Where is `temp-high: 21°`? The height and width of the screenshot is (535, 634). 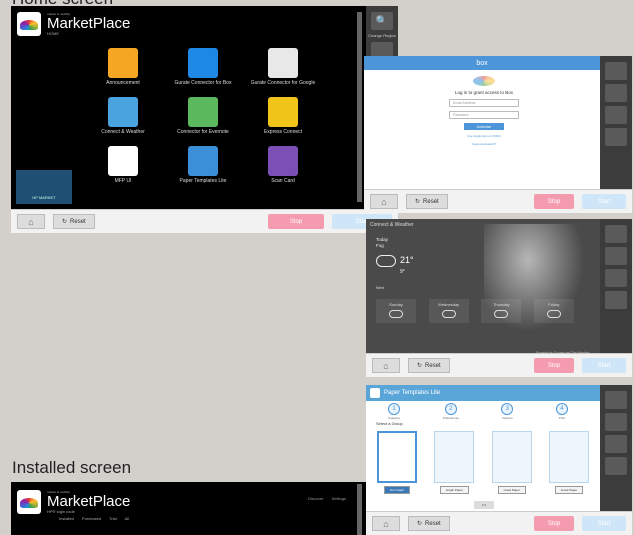 temp-high: 21° is located at coordinates (407, 260).